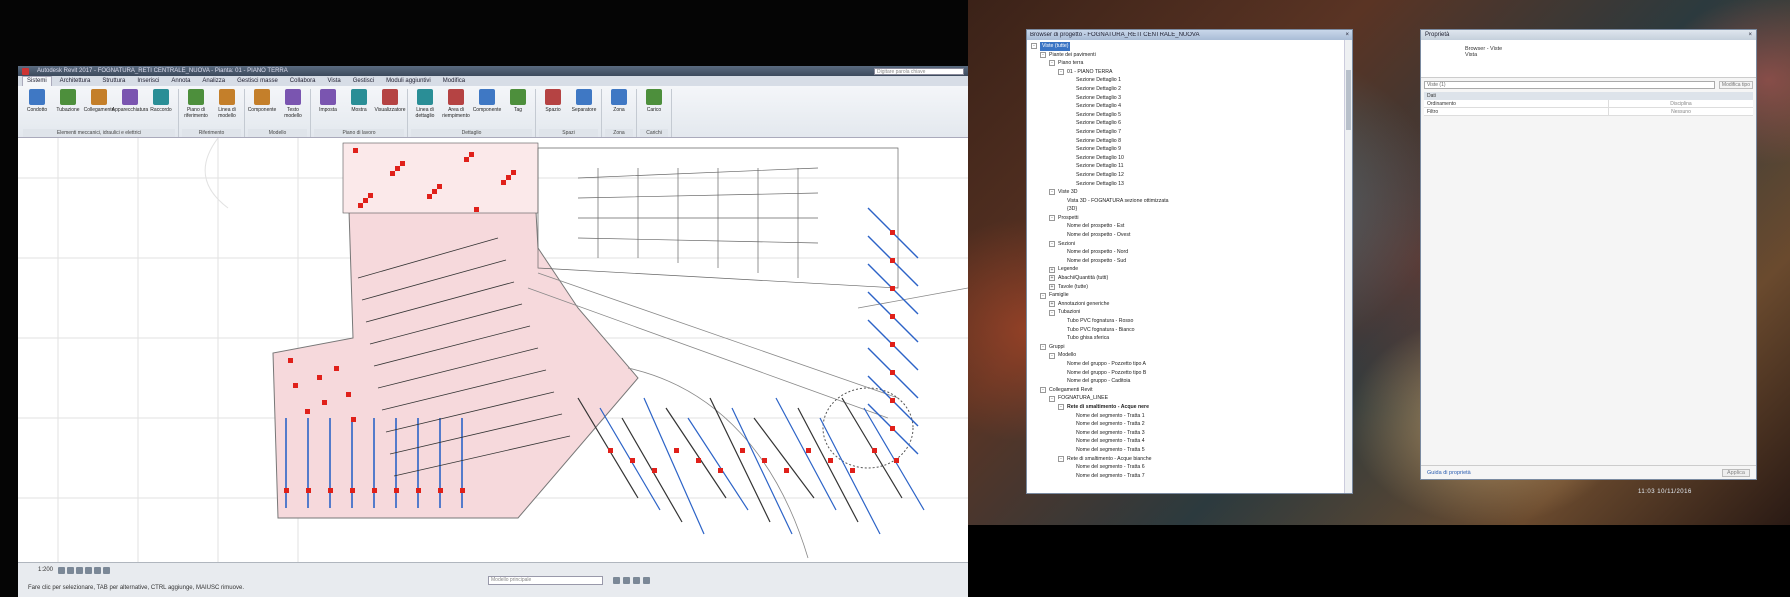 This screenshot has width=1790, height=597. What do you see at coordinates (1189, 184) in the screenshot?
I see `tree-node: Sezione Dettaglio 13` at bounding box center [1189, 184].